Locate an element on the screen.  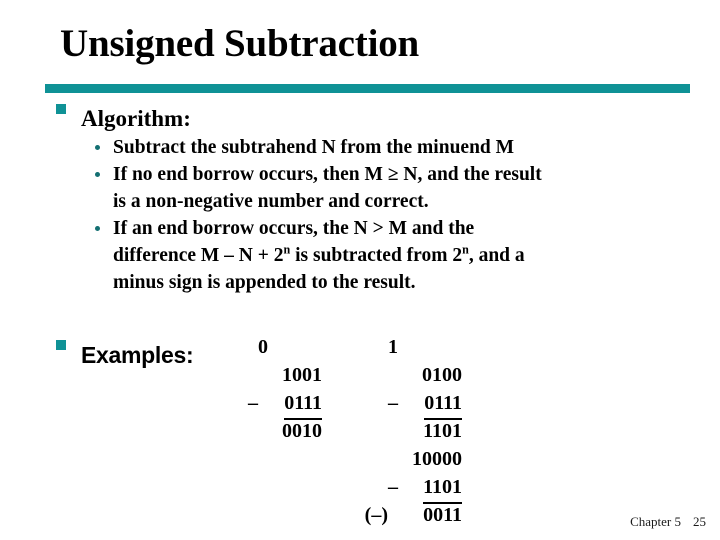
footer-page-number: 25 is located at coordinates (699, 521).